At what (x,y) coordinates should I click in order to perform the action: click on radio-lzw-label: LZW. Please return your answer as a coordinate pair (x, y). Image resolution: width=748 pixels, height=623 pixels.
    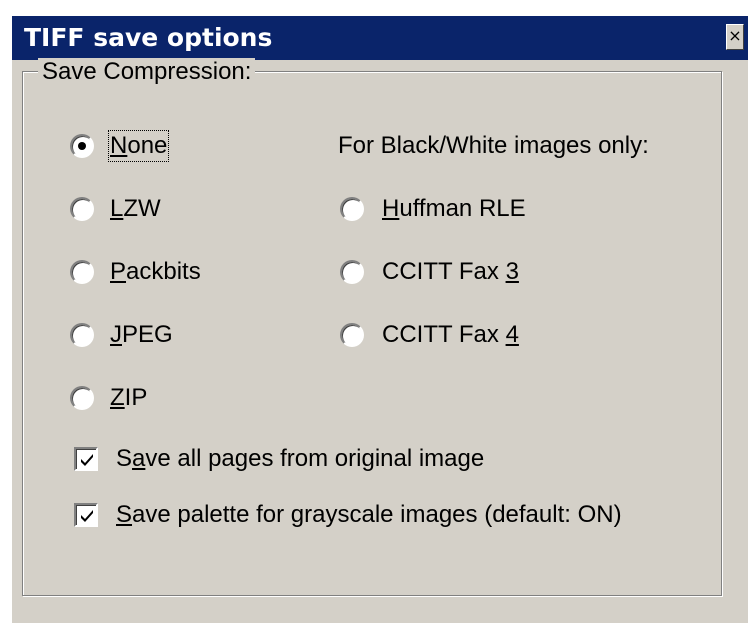
    Looking at the image, I should click on (135, 209).